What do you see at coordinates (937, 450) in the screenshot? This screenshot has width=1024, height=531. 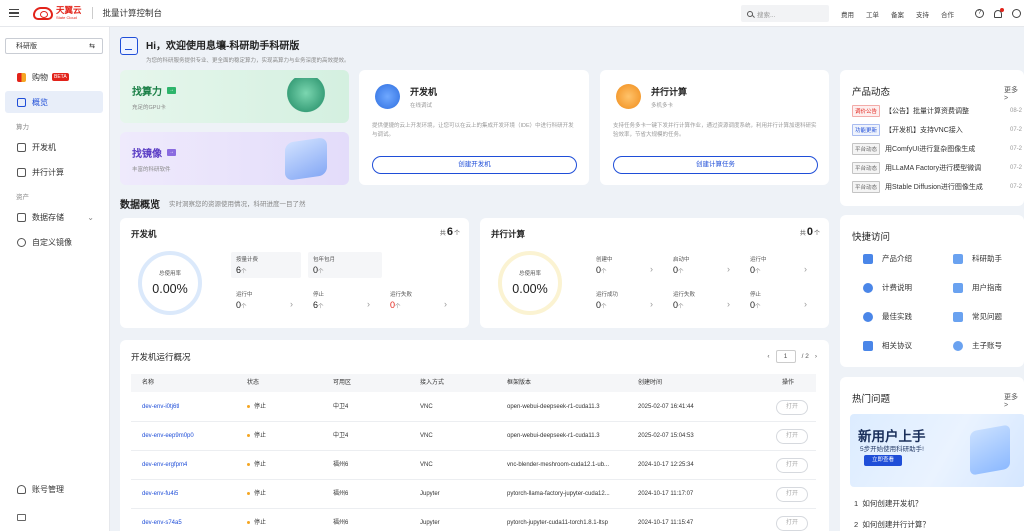 I see `onboarding-banner: 新用户上手 5步开始使用科研助手! 立即查看` at bounding box center [937, 450].